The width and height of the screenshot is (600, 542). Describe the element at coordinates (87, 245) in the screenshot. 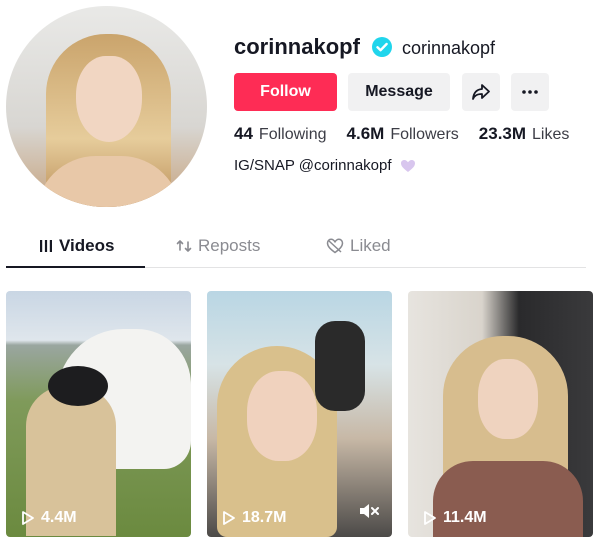

I see `tab-label: Videos` at that location.